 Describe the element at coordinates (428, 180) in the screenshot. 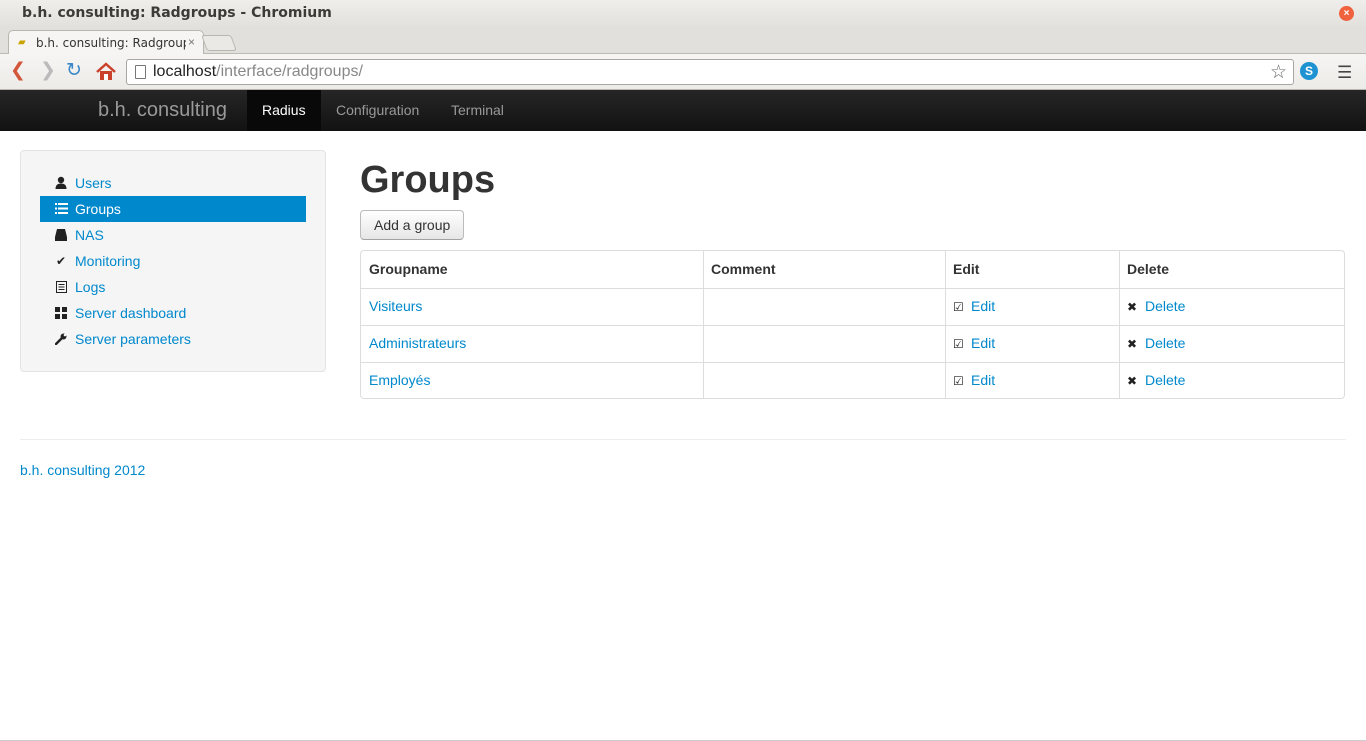

I see `page-title: Groups` at that location.